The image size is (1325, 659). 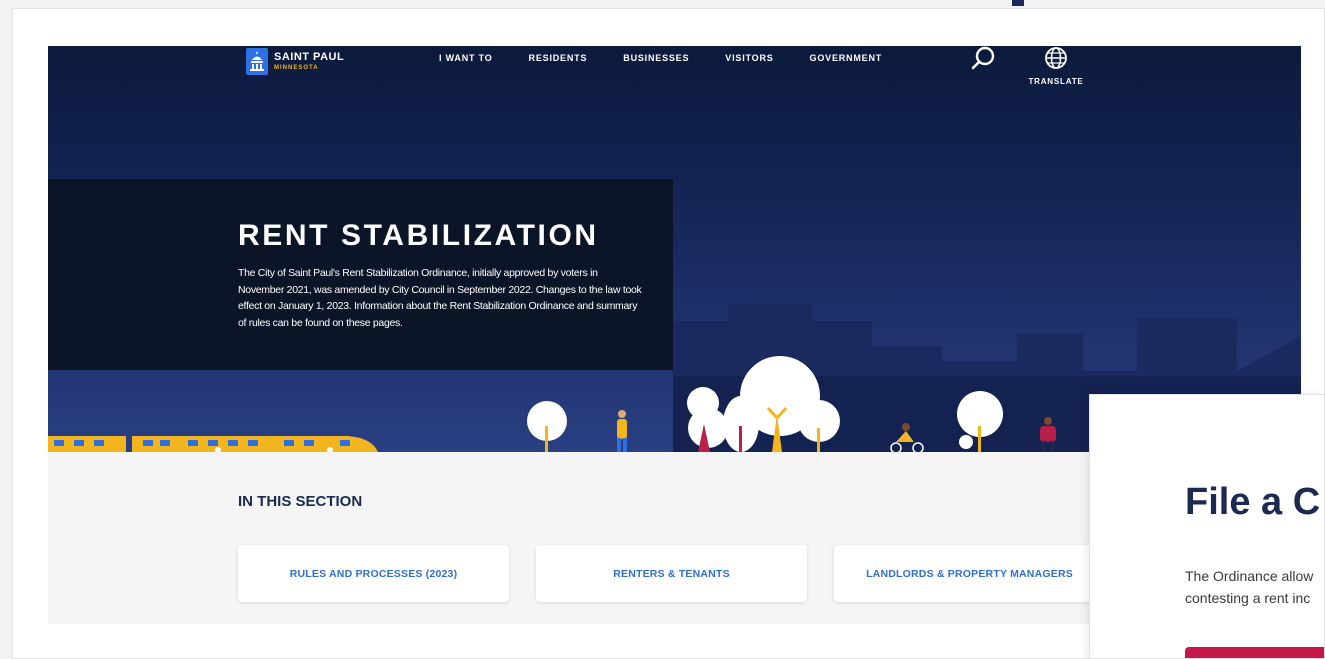 What do you see at coordinates (1248, 598) in the screenshot?
I see `panel-text-line-2: contesting a rent inc` at bounding box center [1248, 598].